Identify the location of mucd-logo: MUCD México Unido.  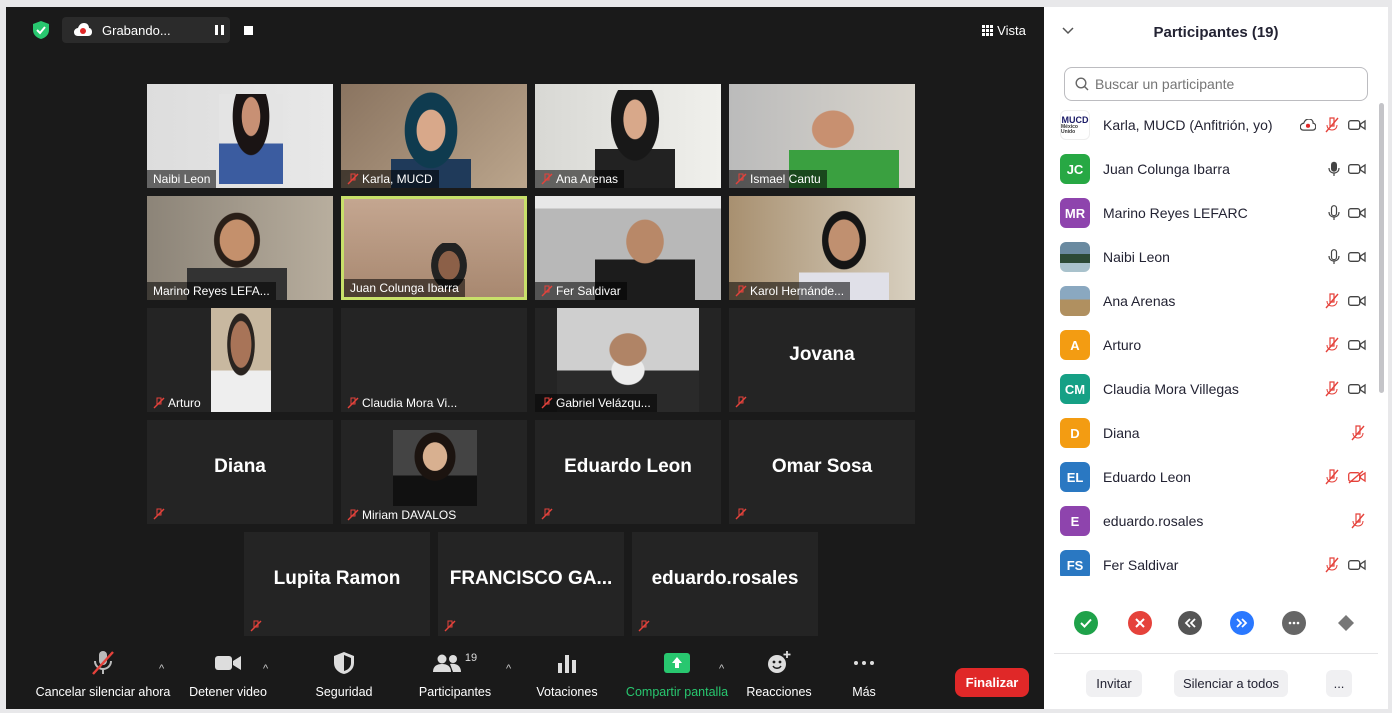
(1075, 125).